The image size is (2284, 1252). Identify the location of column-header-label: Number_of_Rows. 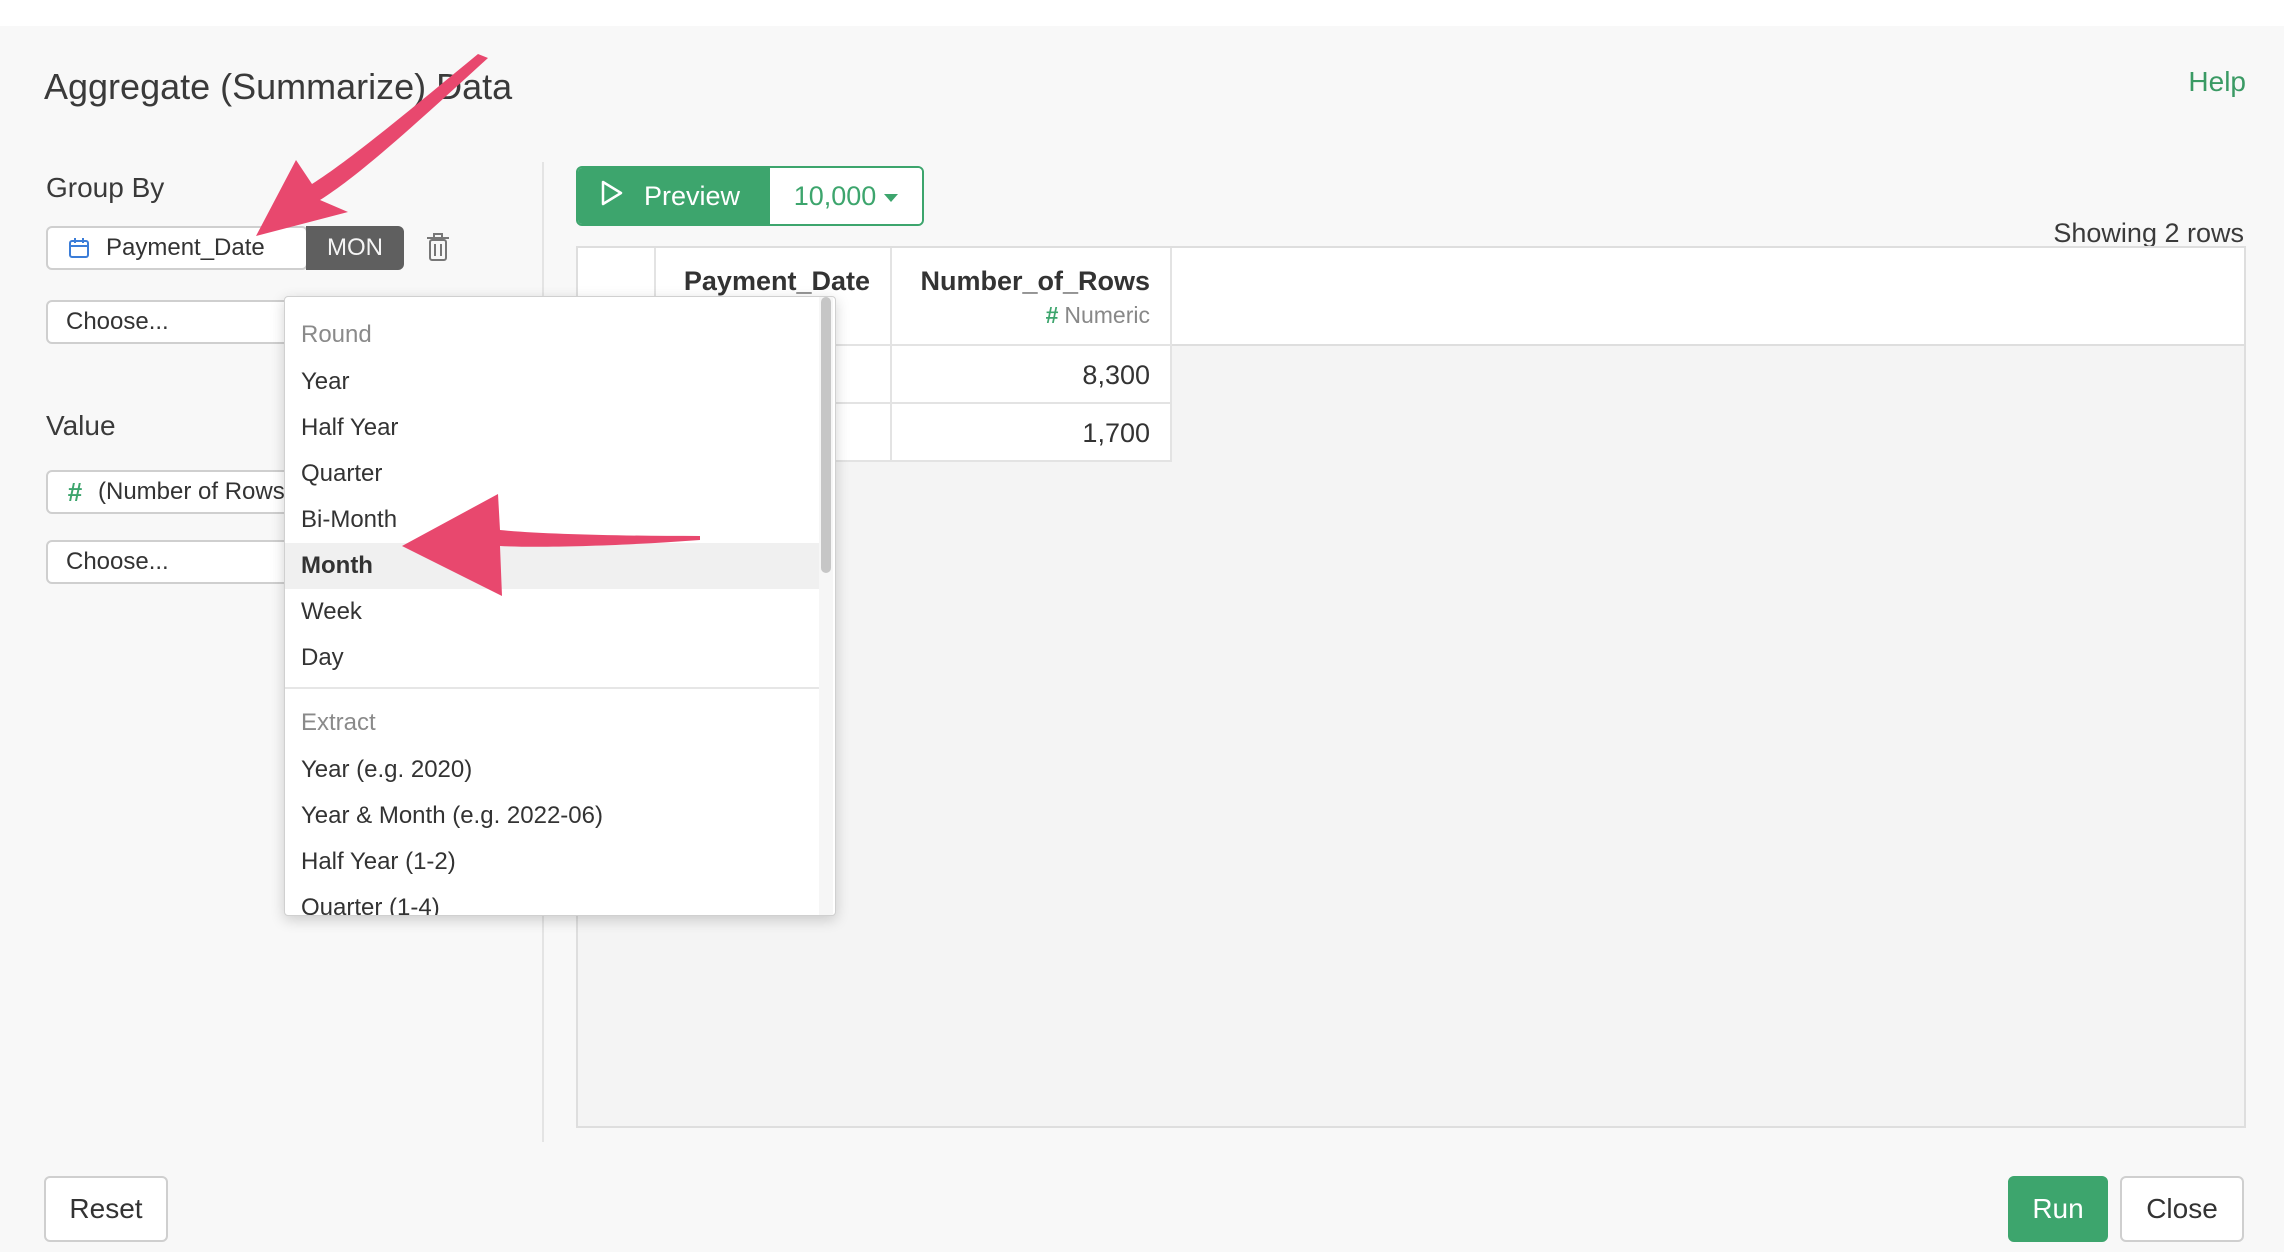
(1035, 281).